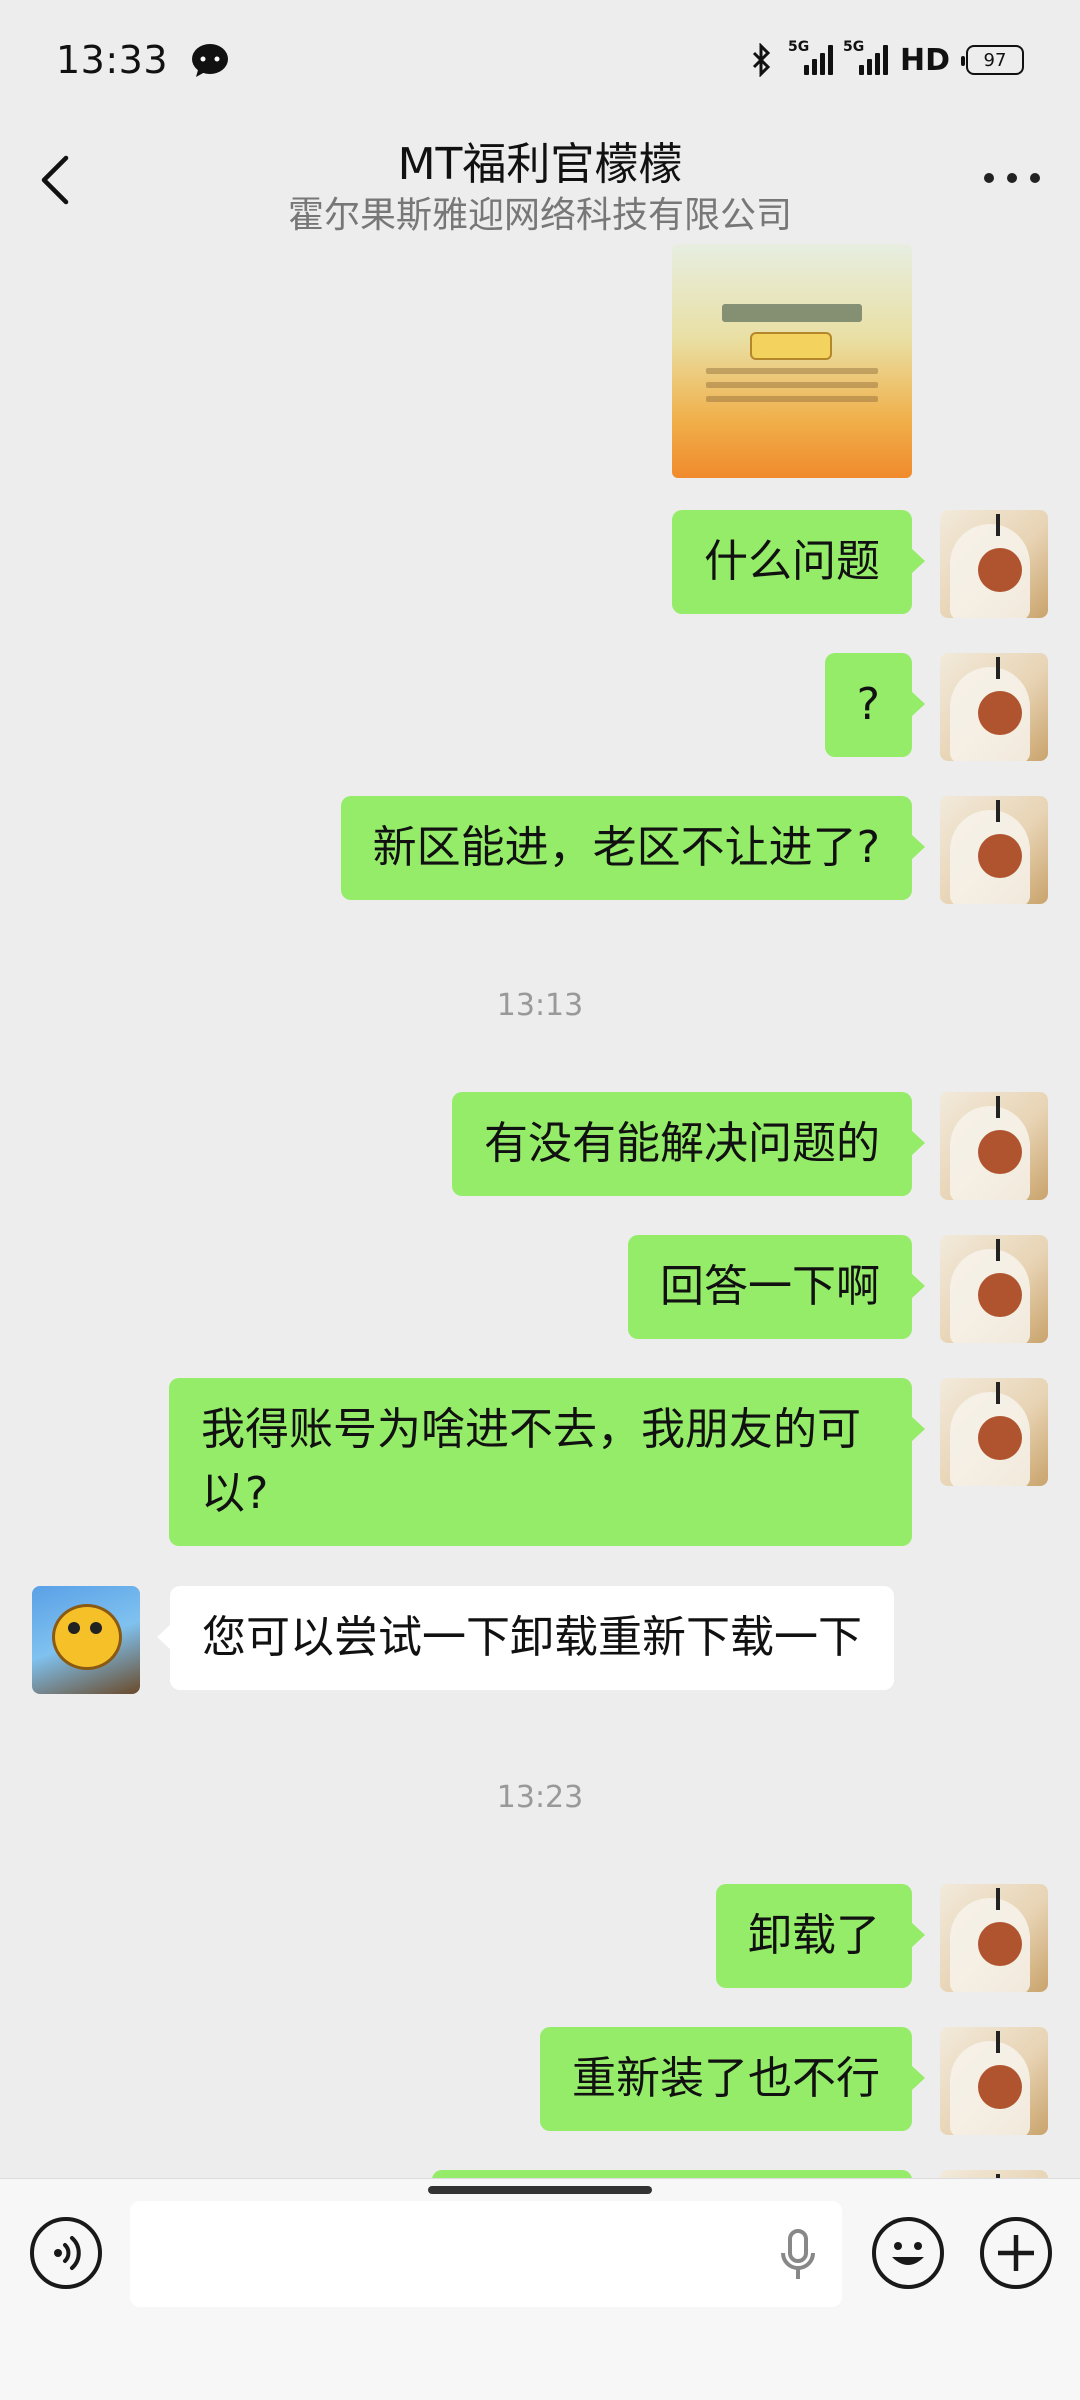 The height and width of the screenshot is (2400, 1080). I want to click on bluetooth-icon, so click(761, 60).